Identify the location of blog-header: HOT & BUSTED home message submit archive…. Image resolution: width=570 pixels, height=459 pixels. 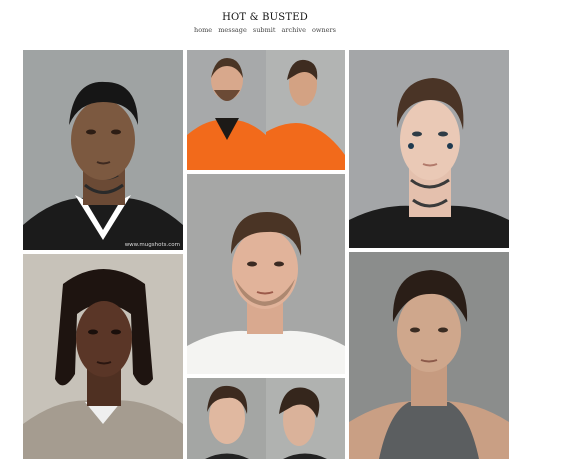
(265, 23).